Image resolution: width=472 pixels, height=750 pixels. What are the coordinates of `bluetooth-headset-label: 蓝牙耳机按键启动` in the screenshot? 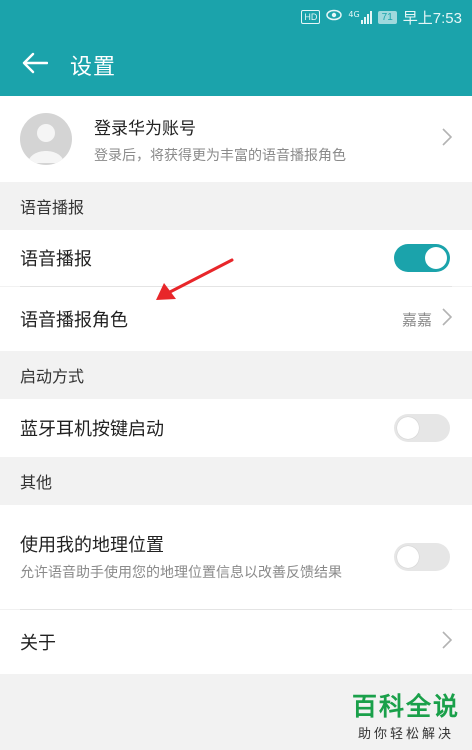 It's located at (92, 429).